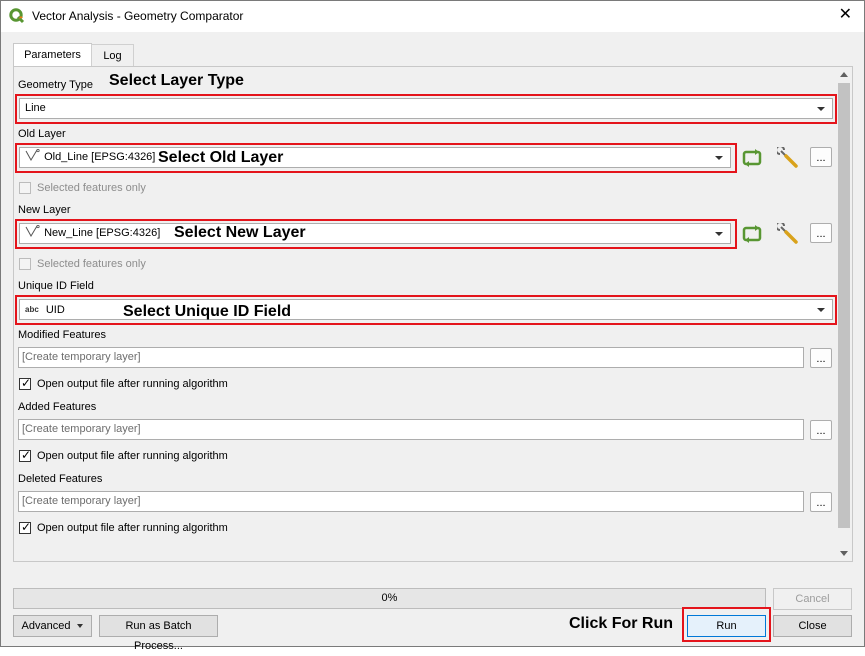 The width and height of the screenshot is (865, 656). Describe the element at coordinates (432, 16) in the screenshot. I see `title-bar: Vector Analysis - Geometry Comparator ✕` at that location.